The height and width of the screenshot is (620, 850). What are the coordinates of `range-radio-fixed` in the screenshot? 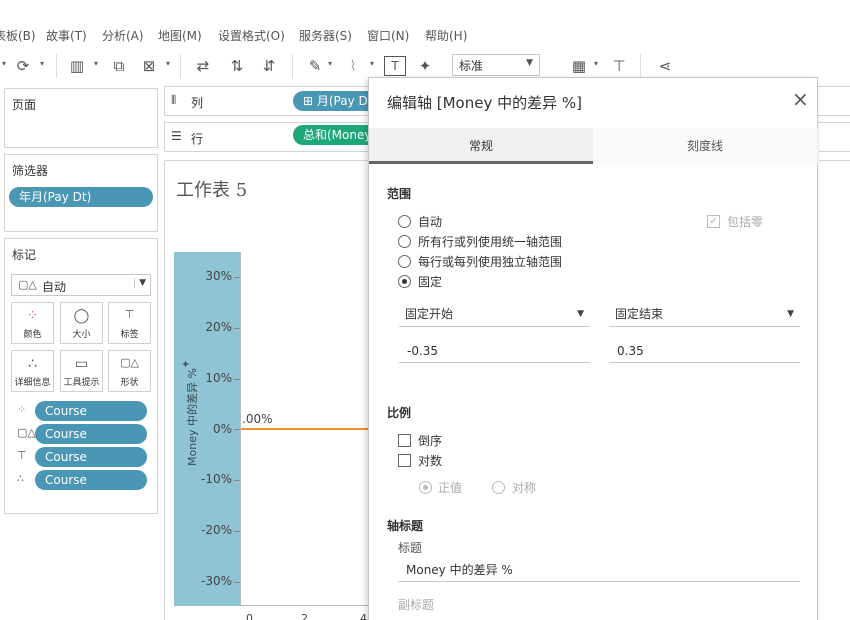 It's located at (404, 281).